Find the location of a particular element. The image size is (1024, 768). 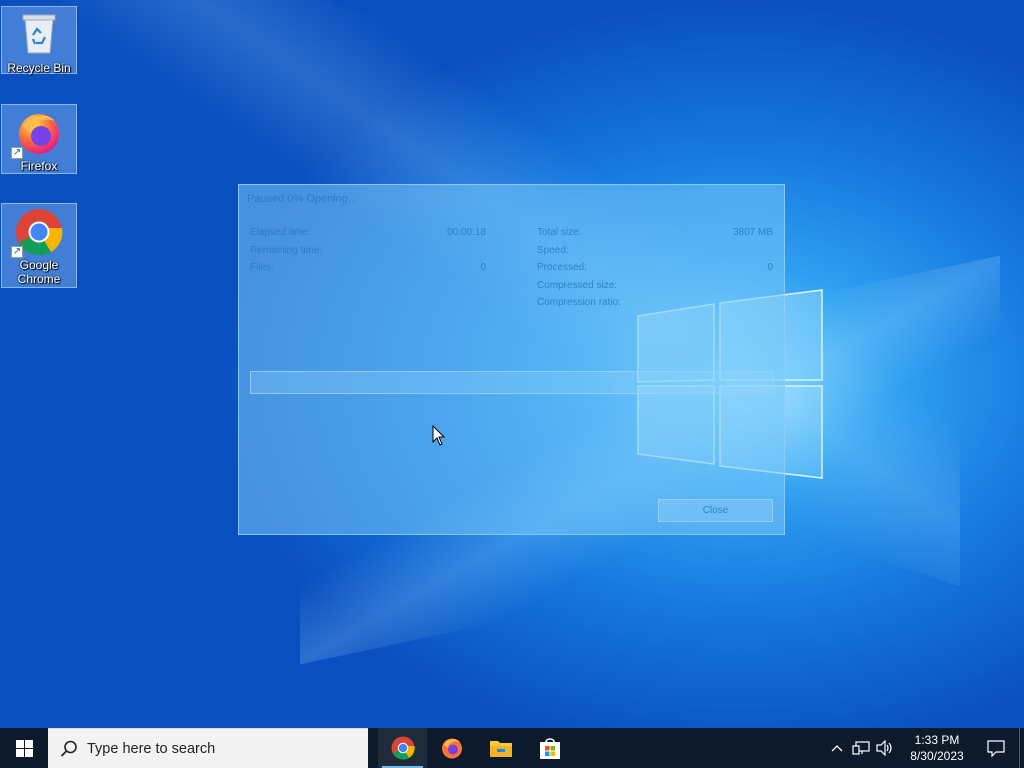

firefox-icon is located at coordinates (451, 748).